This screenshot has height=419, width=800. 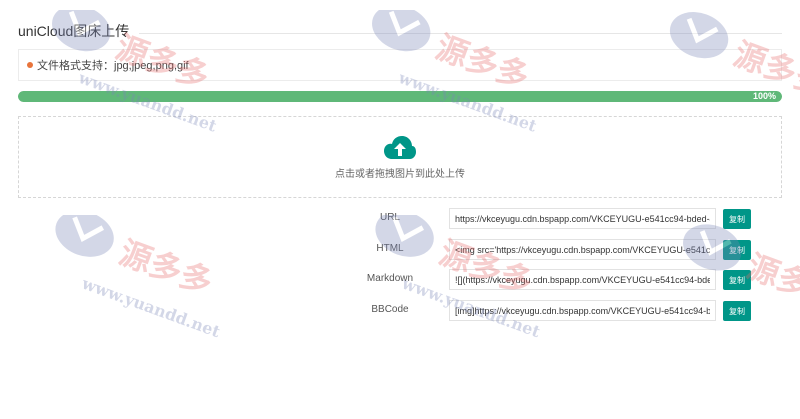 I want to click on link-row-html: HTML 复制, so click(x=400, y=249).